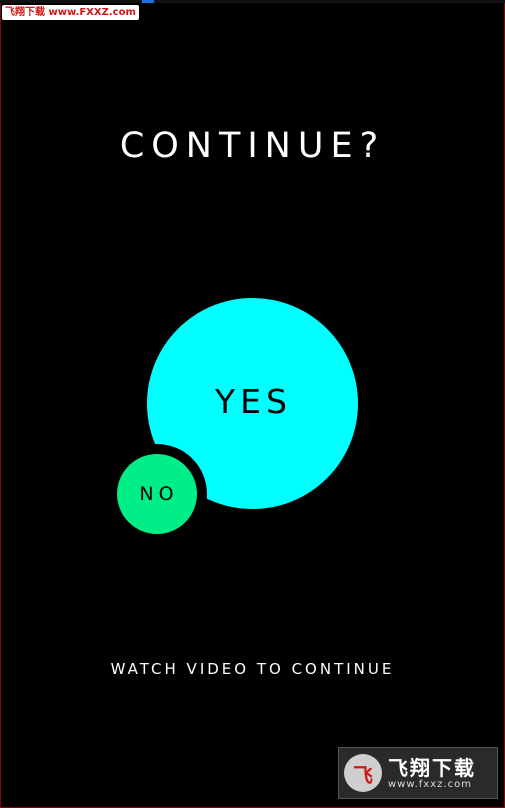 This screenshot has height=808, width=505. I want to click on watermark-logo-icon: 飞, so click(363, 773).